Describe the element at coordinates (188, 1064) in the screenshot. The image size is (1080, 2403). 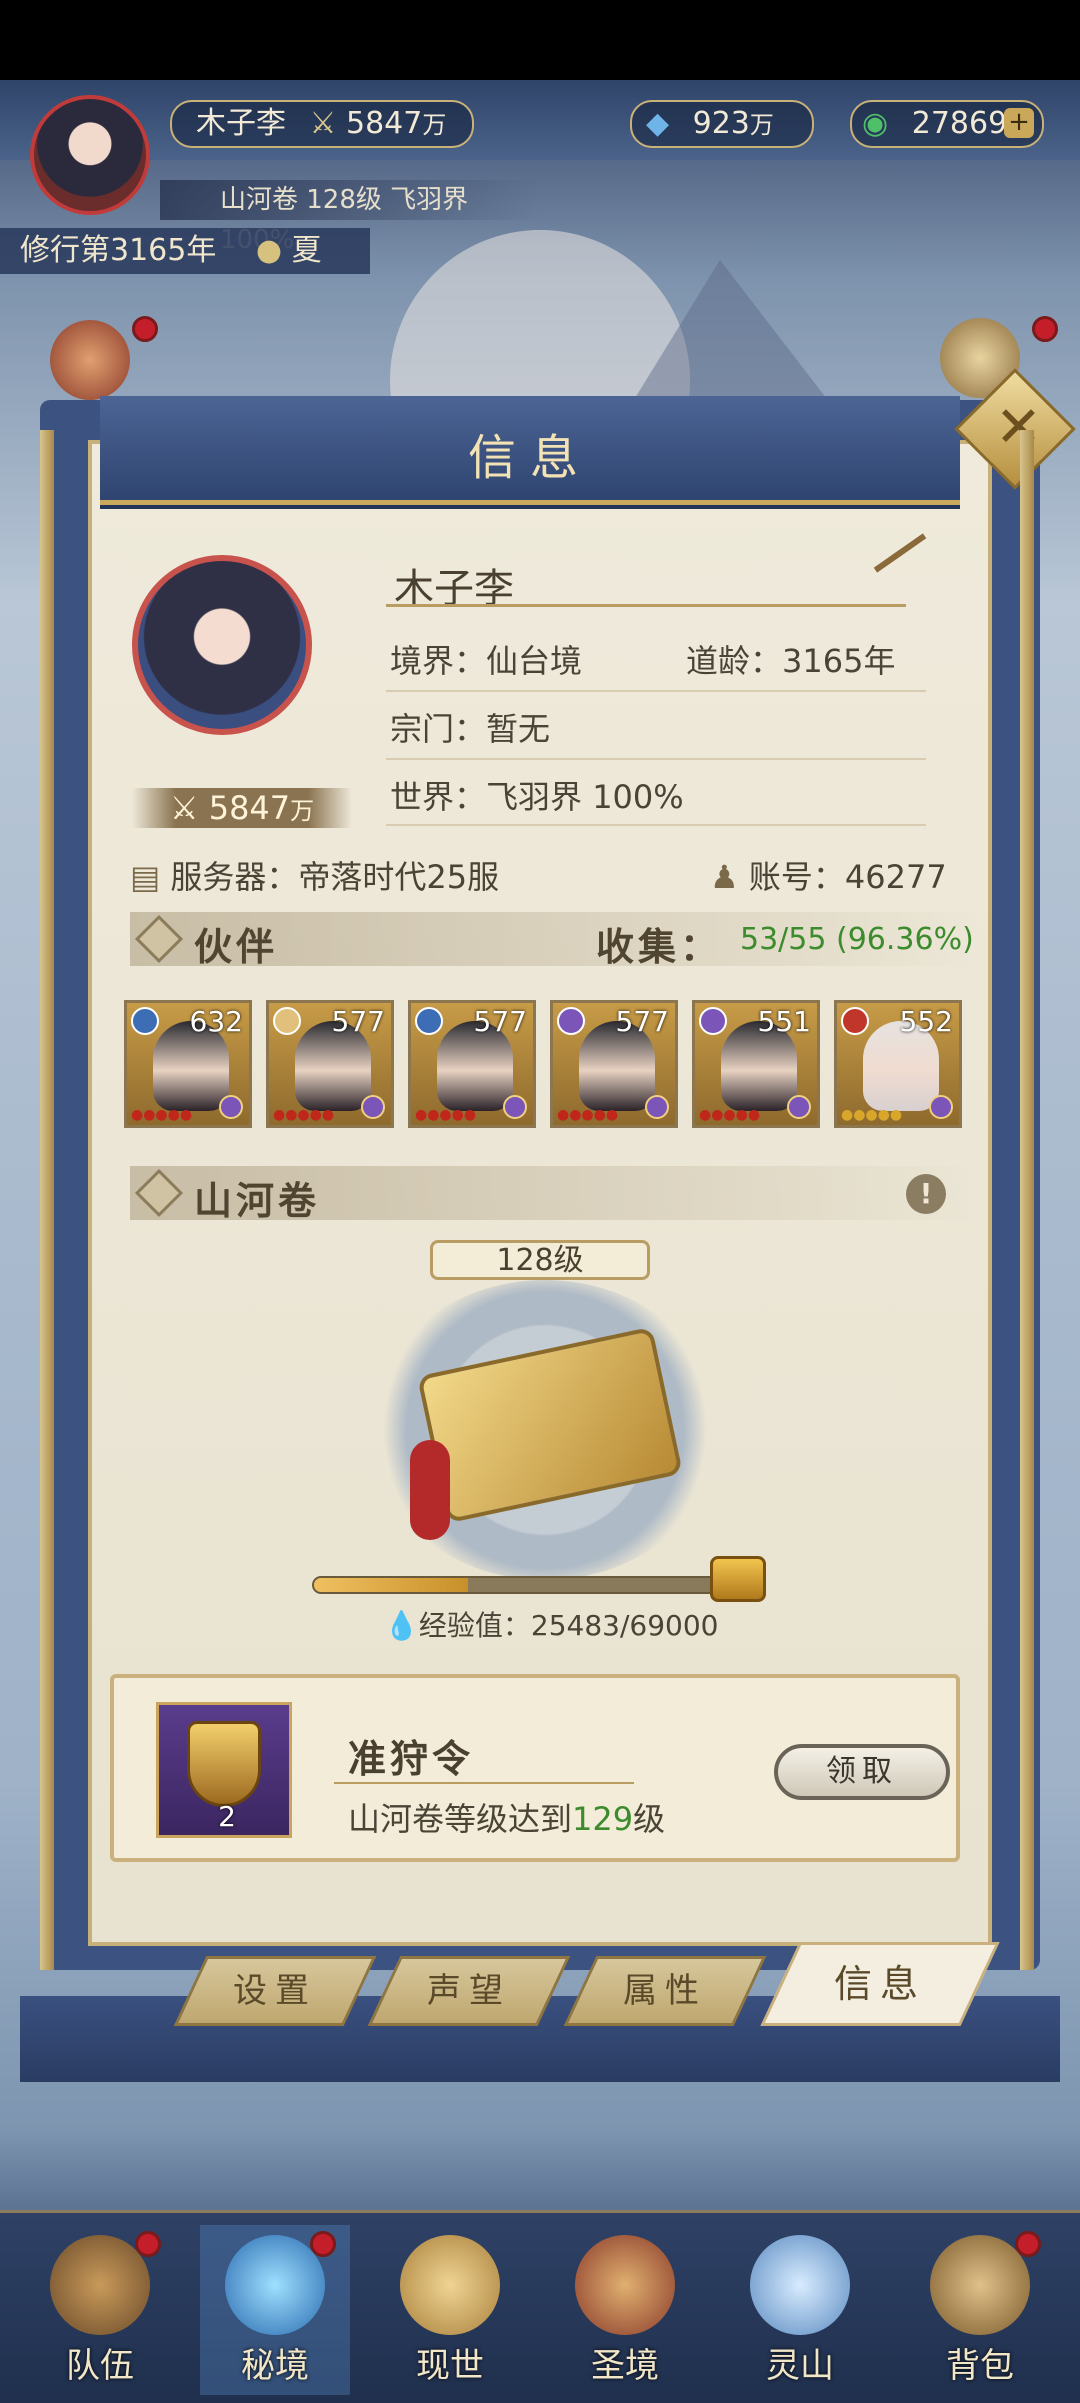
I see `partner-card: 632 ●●●●●` at that location.